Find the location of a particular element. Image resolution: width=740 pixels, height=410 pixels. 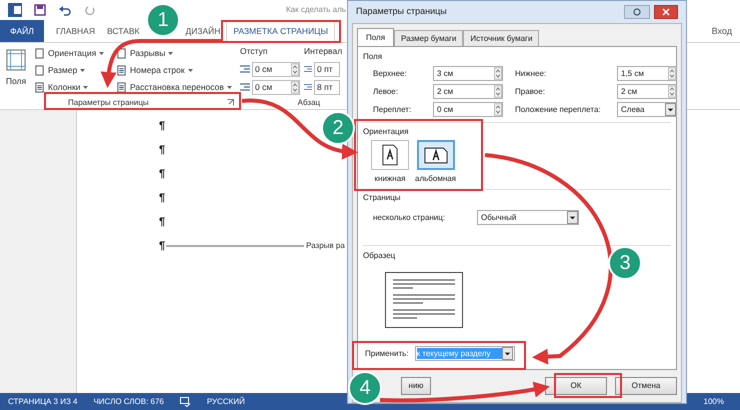

ribbon-command: Ориентация is located at coordinates (74, 53).